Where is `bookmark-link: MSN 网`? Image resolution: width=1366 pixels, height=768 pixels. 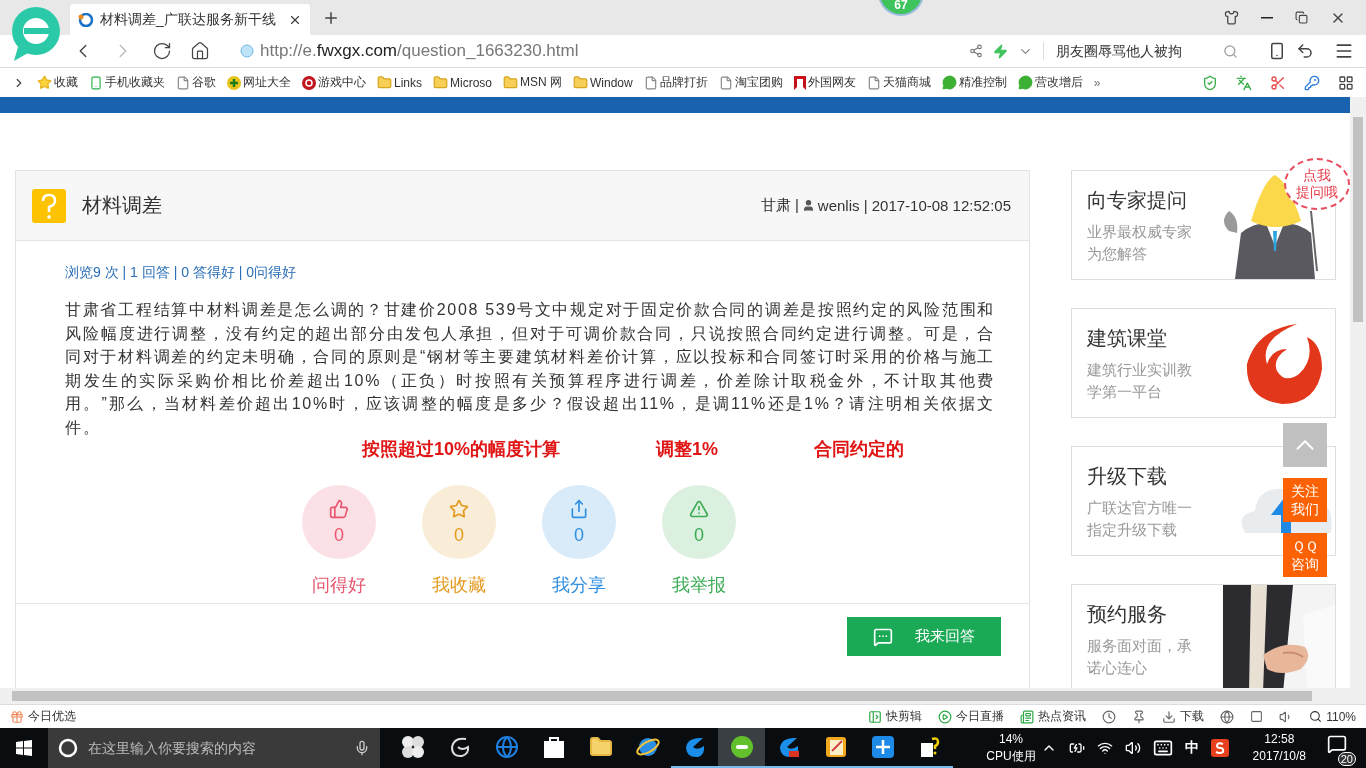 bookmark-link: MSN 网 is located at coordinates (533, 82).